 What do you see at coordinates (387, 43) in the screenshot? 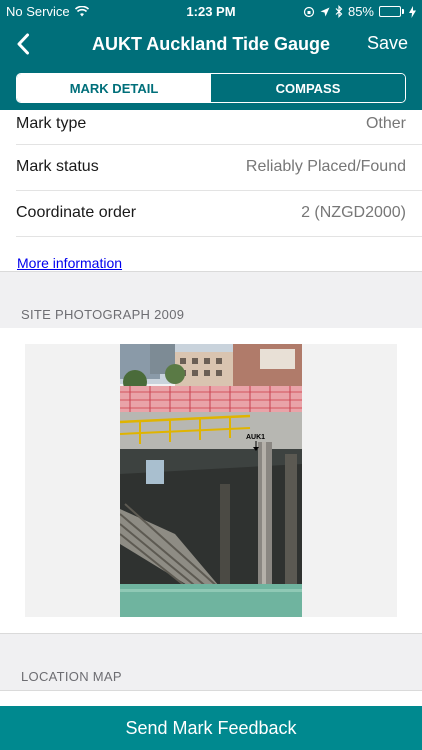
I see `save-button: Save` at bounding box center [387, 43].